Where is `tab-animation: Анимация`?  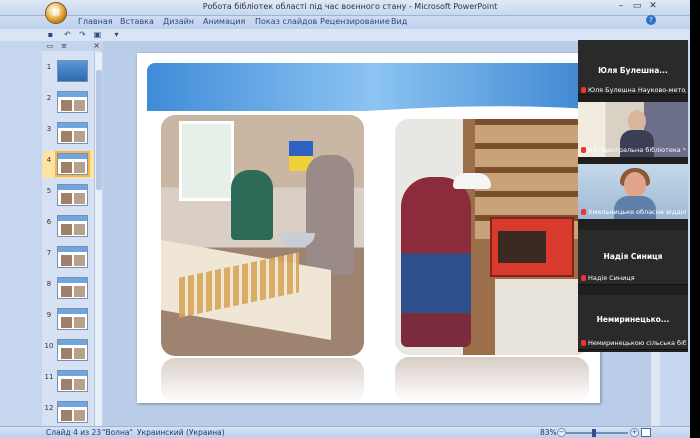
tab-animation: Анимация is located at coordinates (224, 21).